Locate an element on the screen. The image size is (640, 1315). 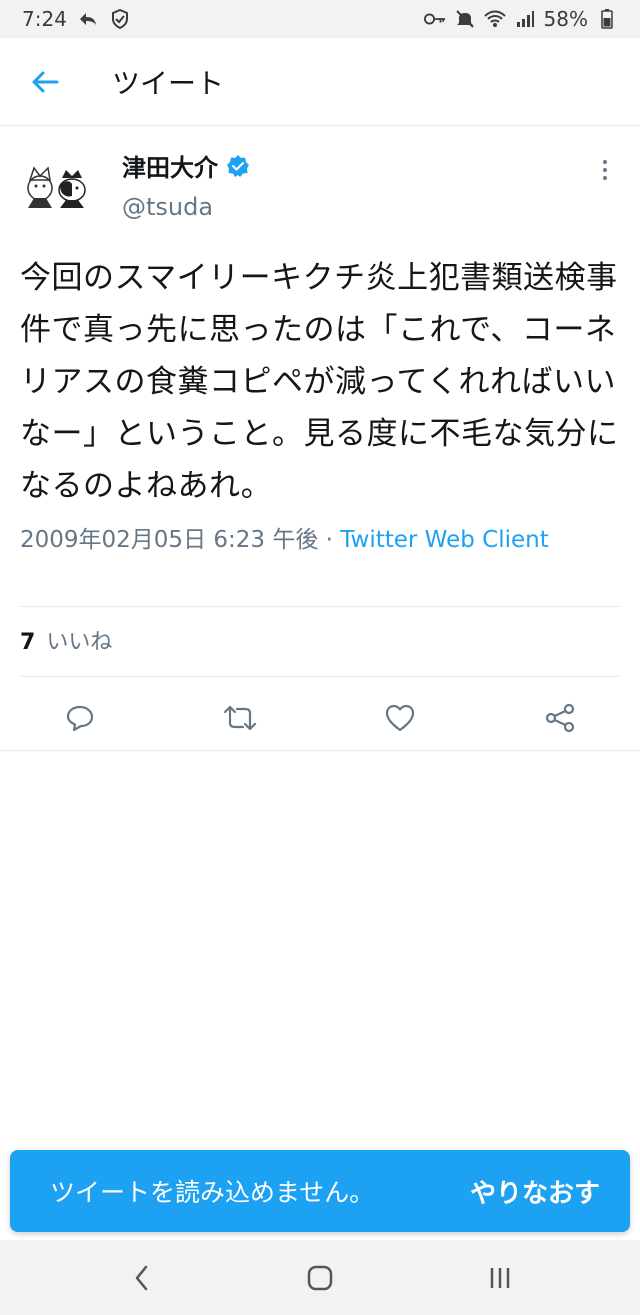
likes-count: 7 is located at coordinates (28, 642).